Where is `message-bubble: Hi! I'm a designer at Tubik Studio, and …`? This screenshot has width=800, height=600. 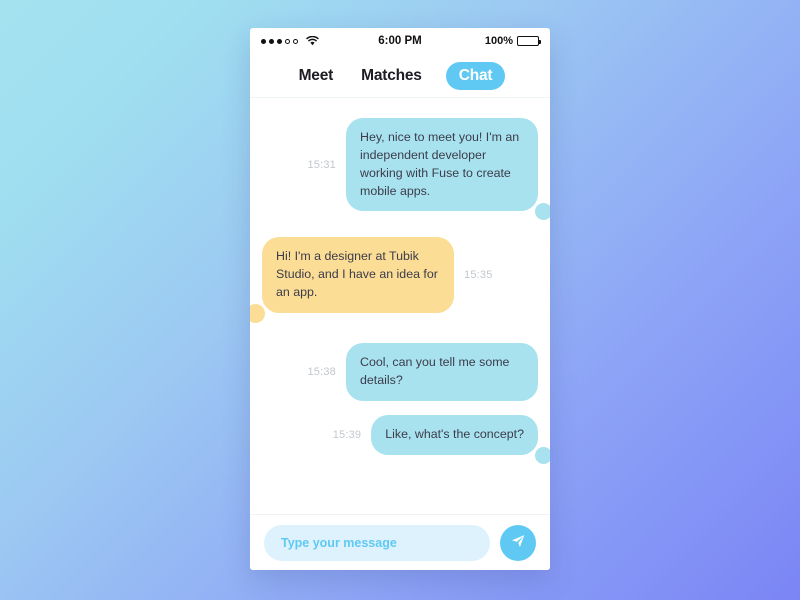 message-bubble: Hi! I'm a designer at Tubik Studio, and … is located at coordinates (352, 280).